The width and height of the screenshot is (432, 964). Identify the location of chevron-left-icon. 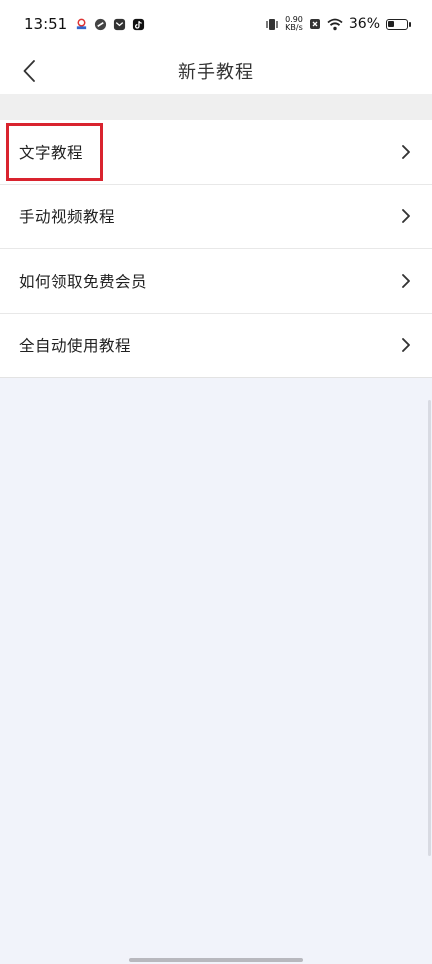
(29, 71).